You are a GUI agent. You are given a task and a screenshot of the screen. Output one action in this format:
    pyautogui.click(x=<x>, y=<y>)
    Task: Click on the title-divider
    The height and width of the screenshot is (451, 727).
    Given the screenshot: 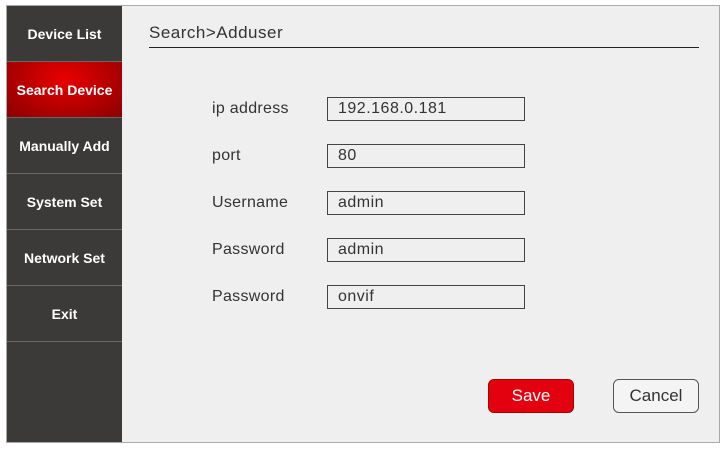 What is the action you would take?
    pyautogui.click(x=424, y=47)
    